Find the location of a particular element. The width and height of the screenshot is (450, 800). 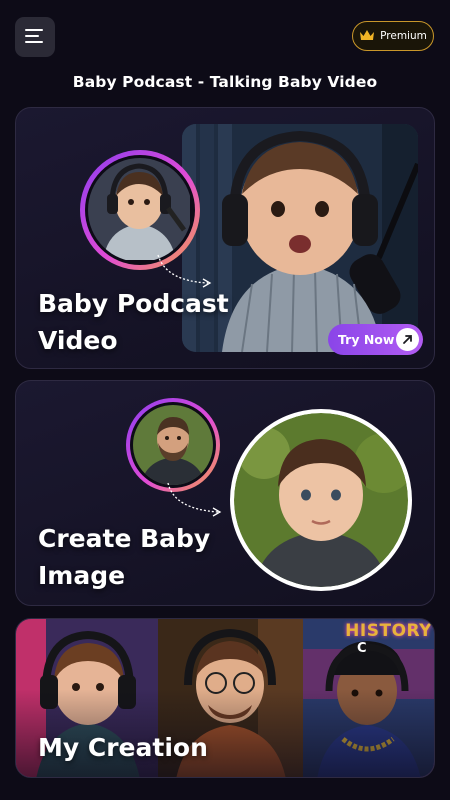

premium-button: Premium is located at coordinates (393, 36).